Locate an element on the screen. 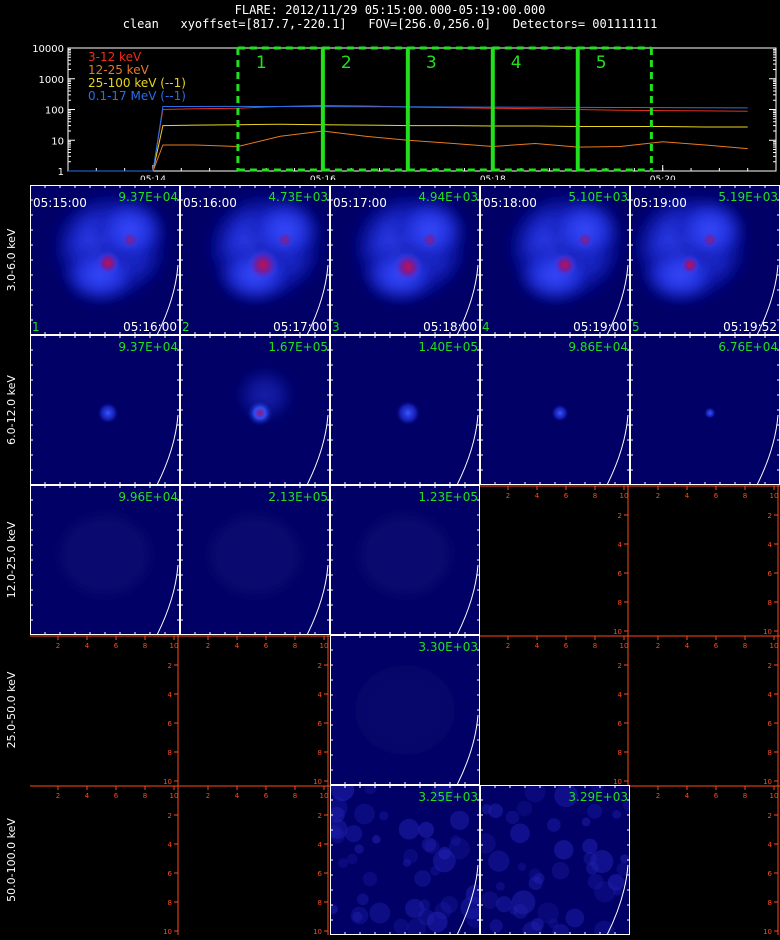 Image resolution: width=780 pixels, height=940 pixels. image-cell-r4-c2: 2 2 4 4 6 6 8 8 10 10 is located at coordinates (255, 710).